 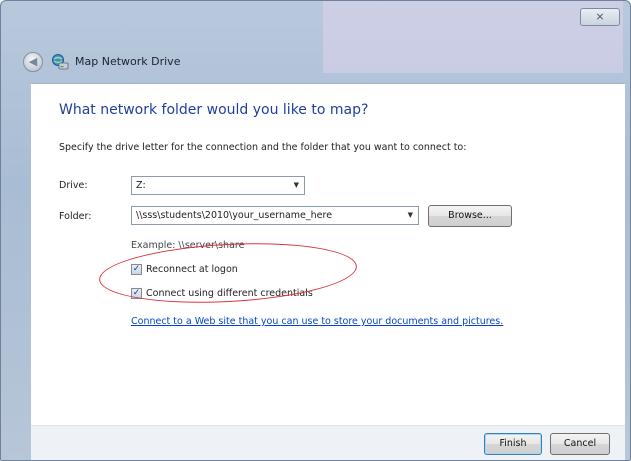 I want to click on close-button: ⨯, so click(x=600, y=17).